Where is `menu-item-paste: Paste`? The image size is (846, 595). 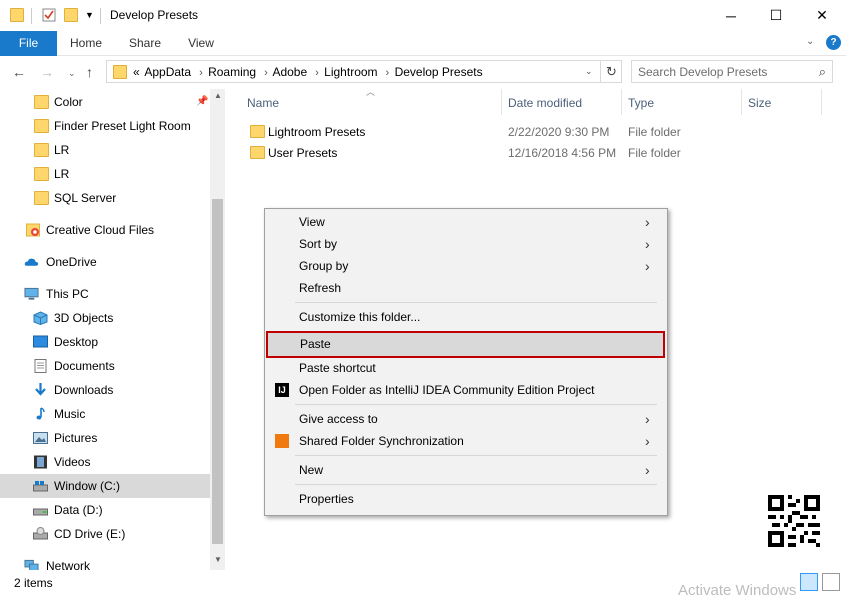
menu-item-paste: Paste is located at coordinates (465, 344).